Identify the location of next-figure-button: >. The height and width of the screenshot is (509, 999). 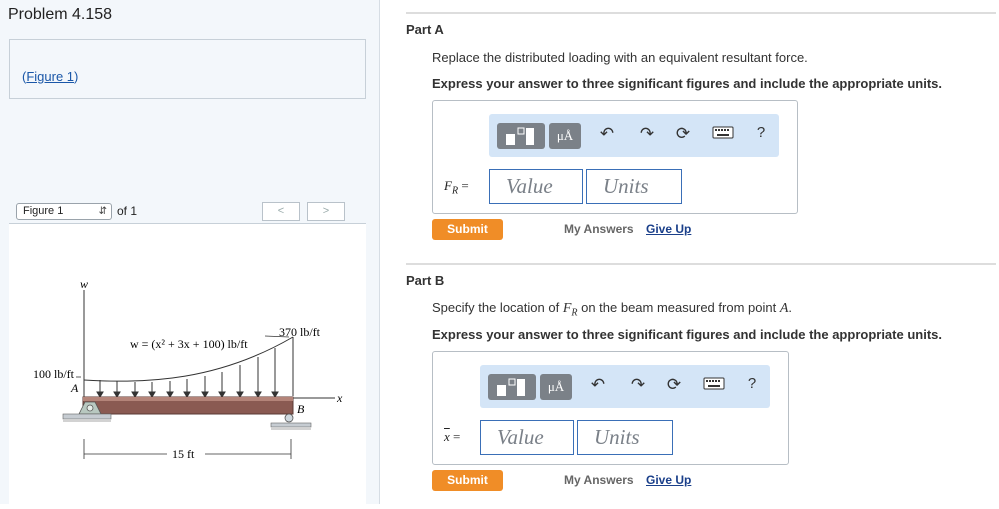
(326, 211).